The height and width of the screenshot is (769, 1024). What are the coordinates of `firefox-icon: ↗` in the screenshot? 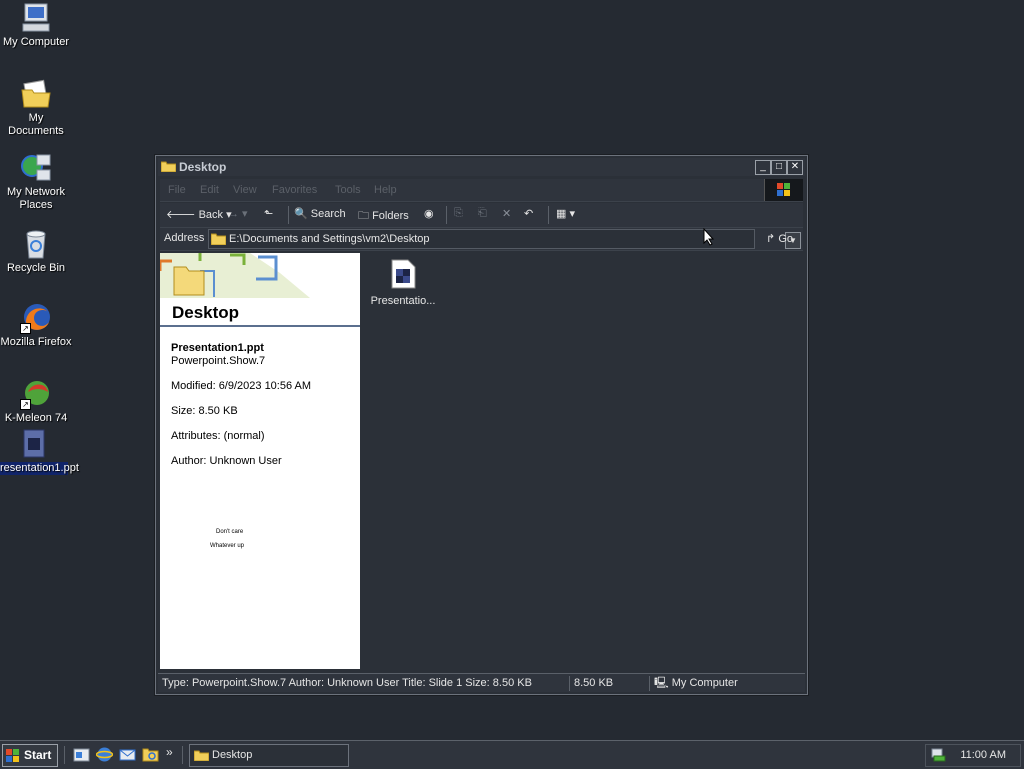 It's located at (36, 318).